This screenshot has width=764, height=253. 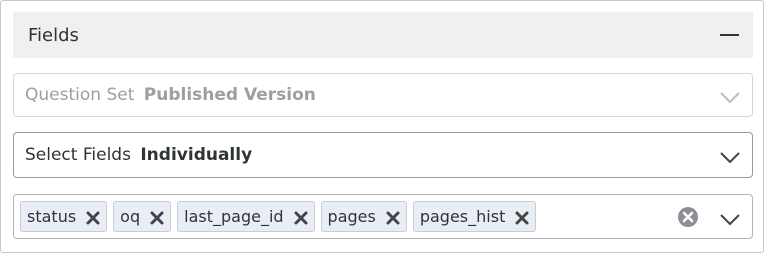 What do you see at coordinates (462, 216) in the screenshot?
I see `field-chip-label: pages_hist` at bounding box center [462, 216].